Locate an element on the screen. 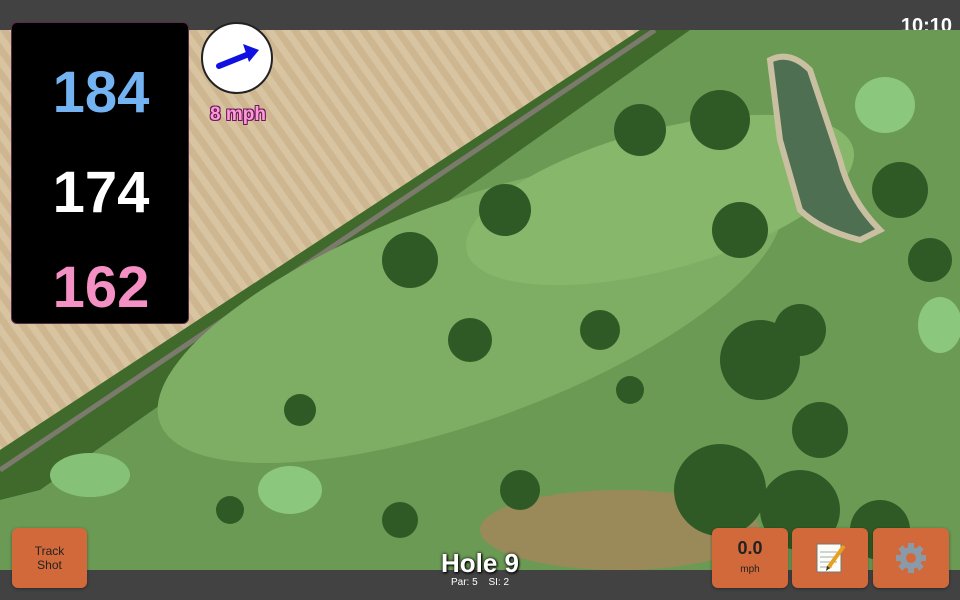 This screenshot has width=960, height=600. back-yardage: 184 is located at coordinates (101, 92).